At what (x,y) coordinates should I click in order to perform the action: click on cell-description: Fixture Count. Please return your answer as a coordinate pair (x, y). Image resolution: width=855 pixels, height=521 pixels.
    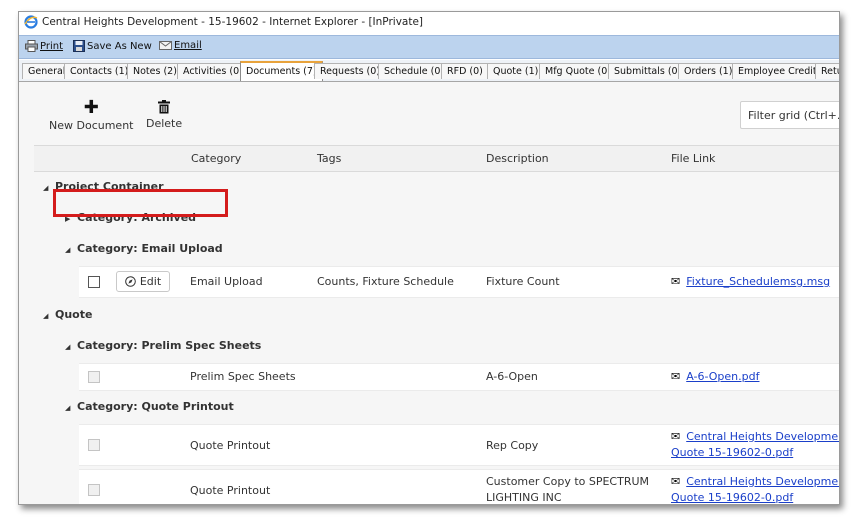
    Looking at the image, I should click on (523, 281).